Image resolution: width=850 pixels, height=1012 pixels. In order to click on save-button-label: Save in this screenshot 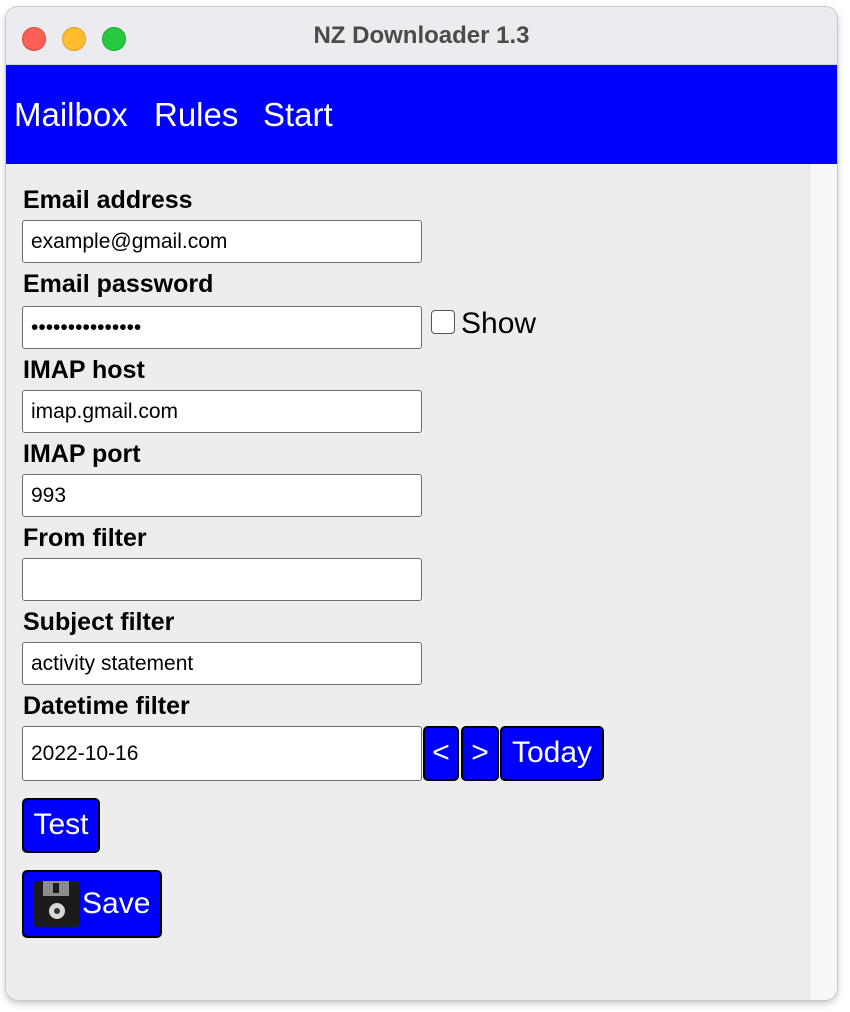, I will do `click(116, 903)`.